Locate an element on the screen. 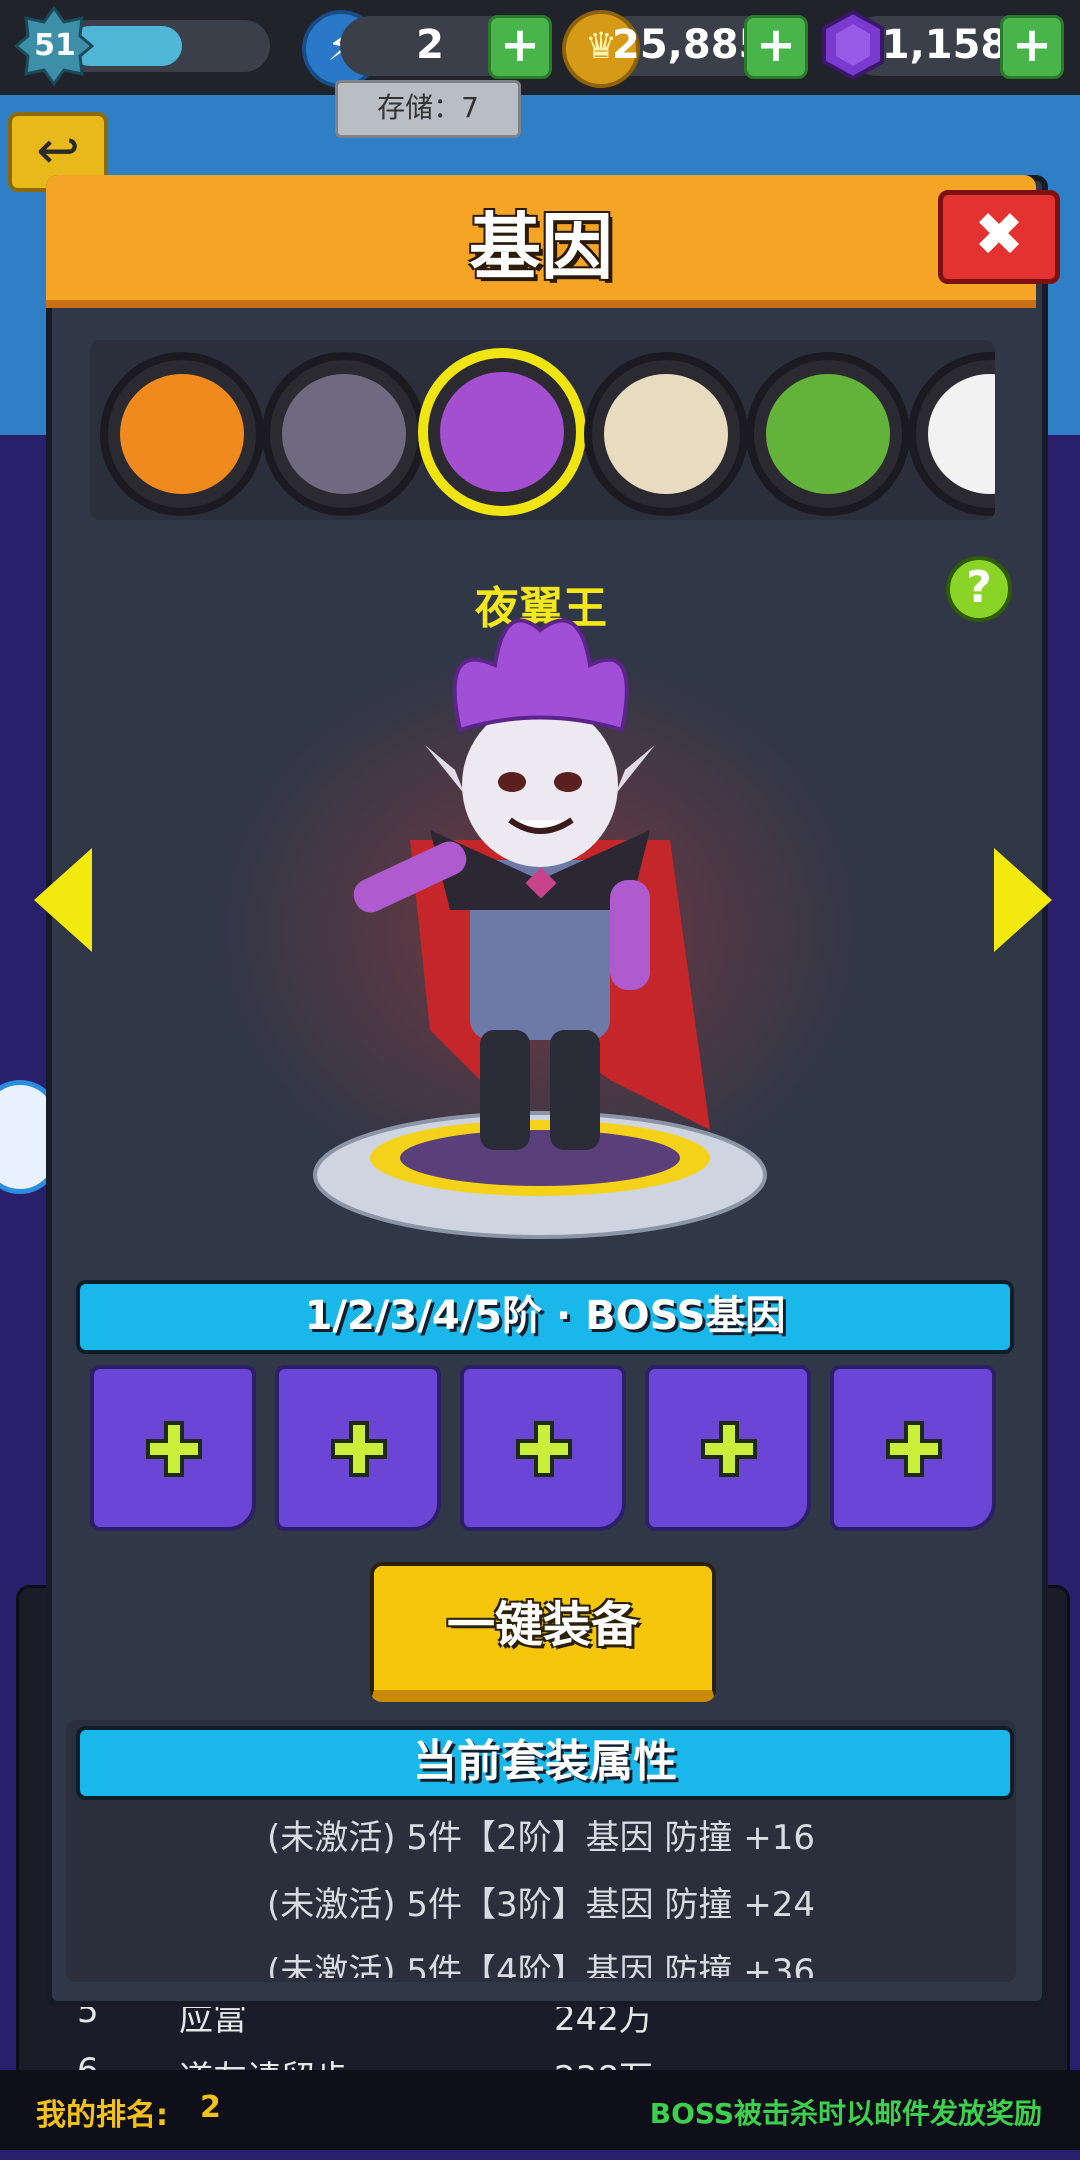 This screenshot has width=1080, height=2160. boss-selector is located at coordinates (542, 430).